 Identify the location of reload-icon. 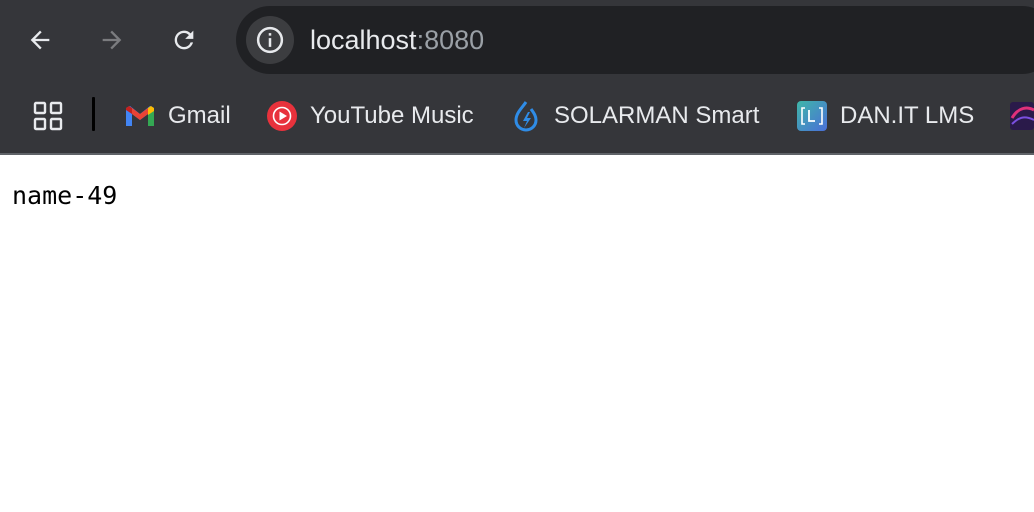
(184, 40).